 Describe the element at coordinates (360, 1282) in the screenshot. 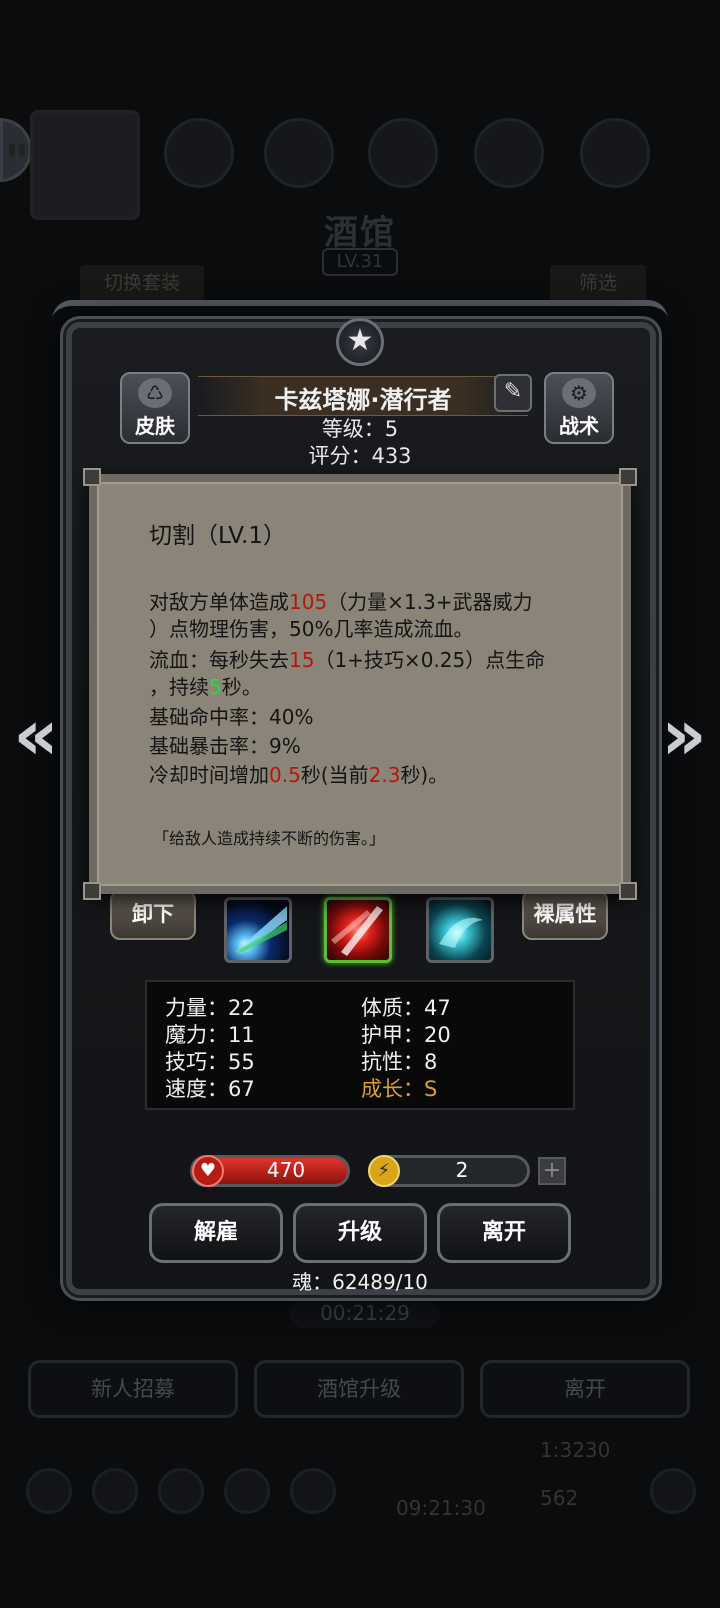

I see `soul-count: 魂：62489/10` at that location.